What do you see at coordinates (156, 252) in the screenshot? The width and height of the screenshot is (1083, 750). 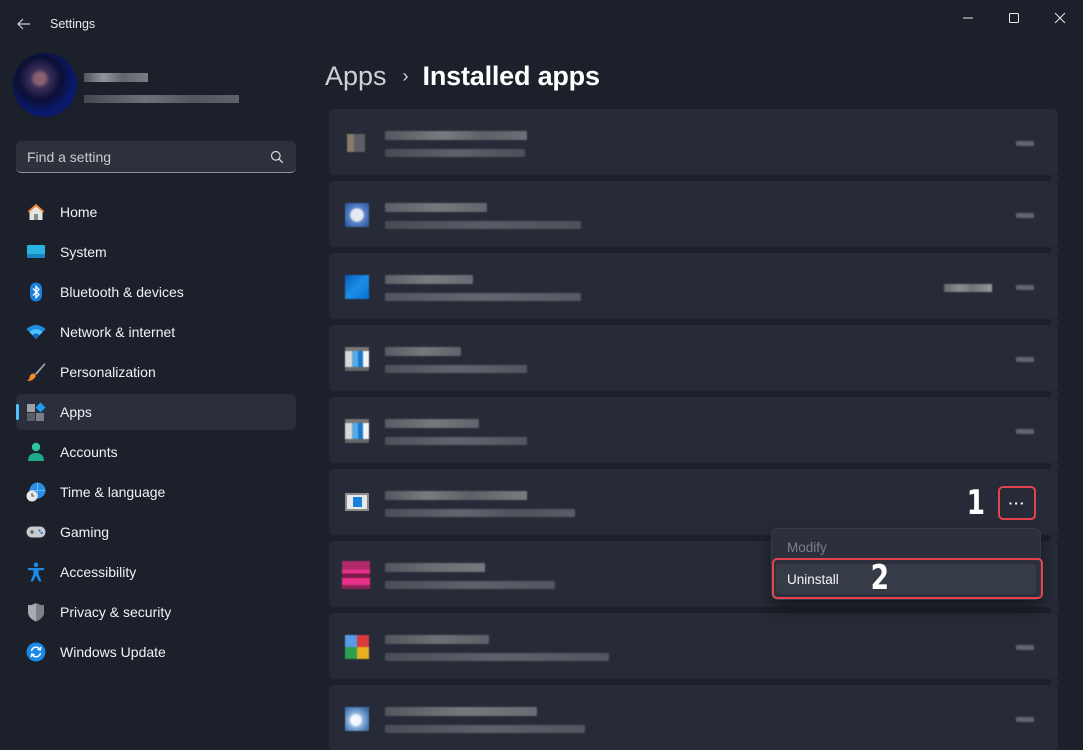 I see `sidebar-item-system: System` at bounding box center [156, 252].